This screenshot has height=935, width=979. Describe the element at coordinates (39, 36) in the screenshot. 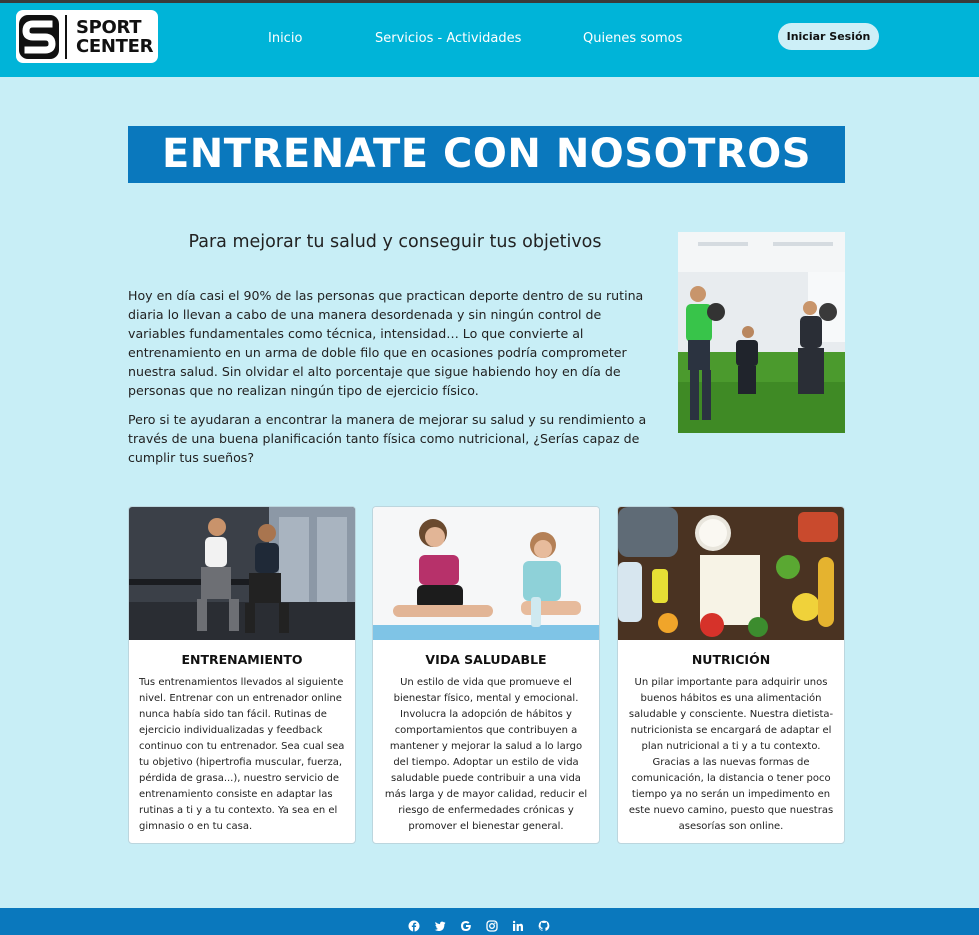

I see `logo-s-mark` at that location.